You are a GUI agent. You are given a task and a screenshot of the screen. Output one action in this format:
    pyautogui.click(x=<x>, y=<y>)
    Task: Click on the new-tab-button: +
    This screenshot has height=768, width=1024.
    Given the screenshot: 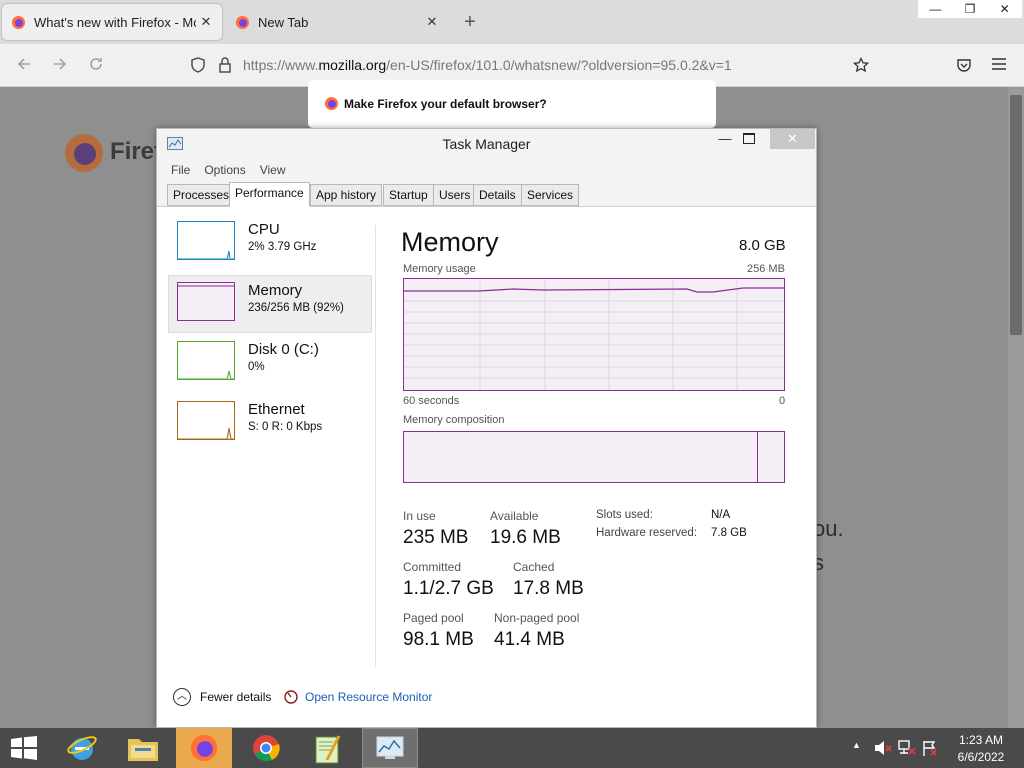 What is the action you would take?
    pyautogui.click(x=470, y=22)
    